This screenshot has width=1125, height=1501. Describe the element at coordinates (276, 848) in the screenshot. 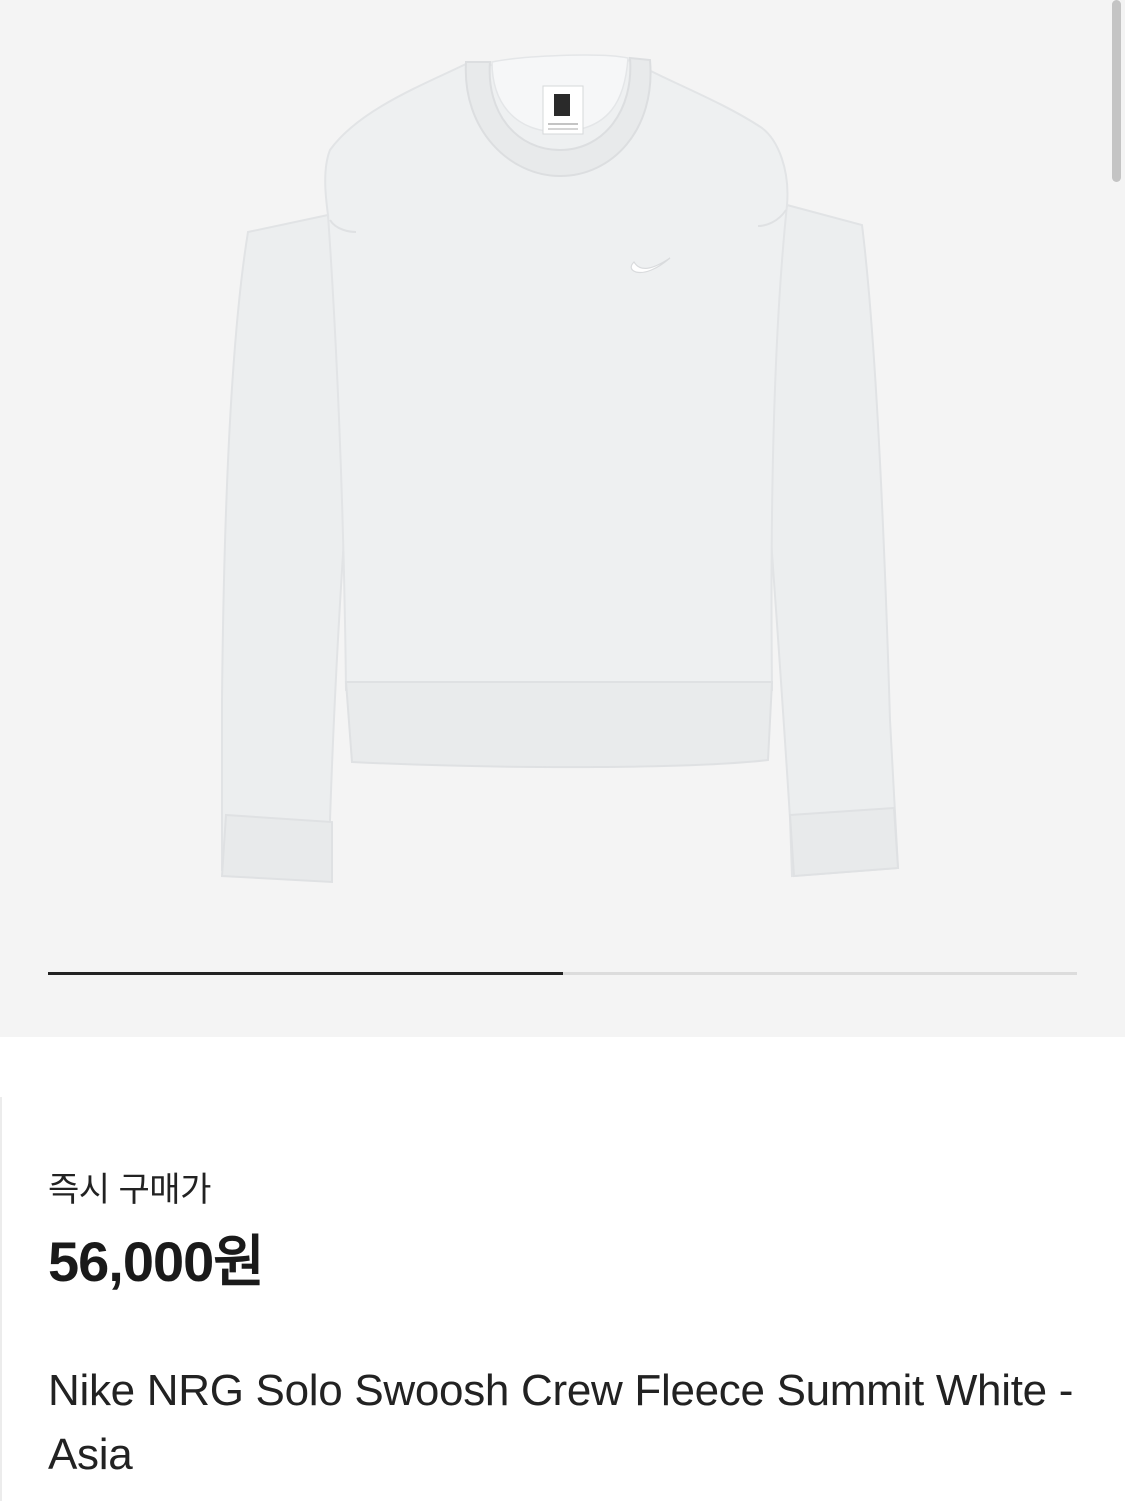

I see `left-cuff` at that location.